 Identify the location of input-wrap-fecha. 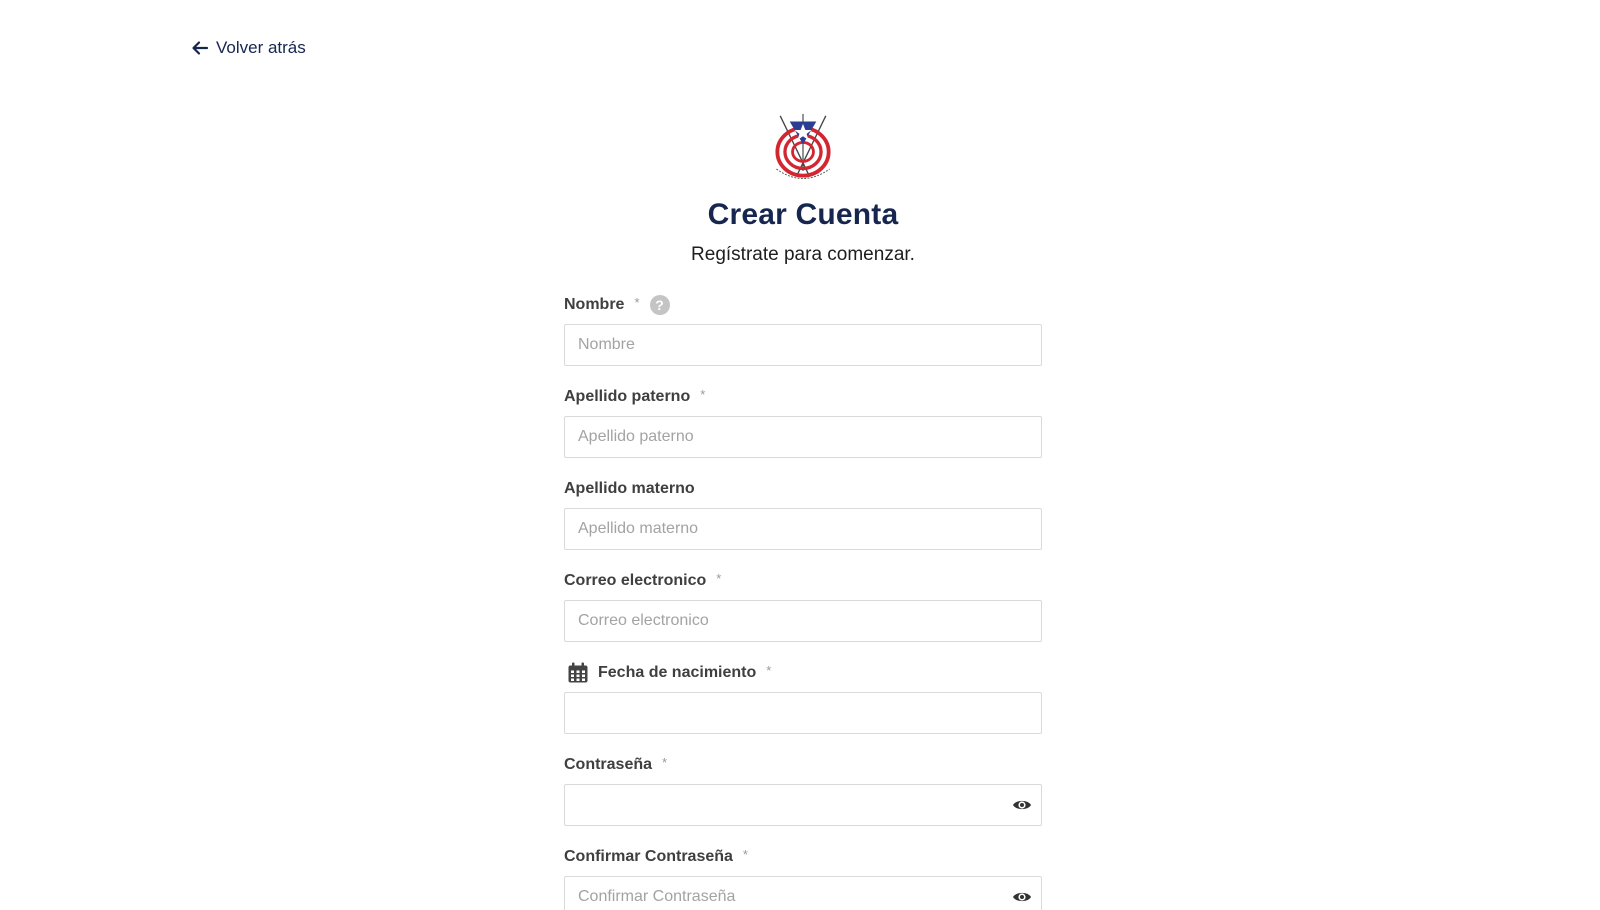
(803, 713).